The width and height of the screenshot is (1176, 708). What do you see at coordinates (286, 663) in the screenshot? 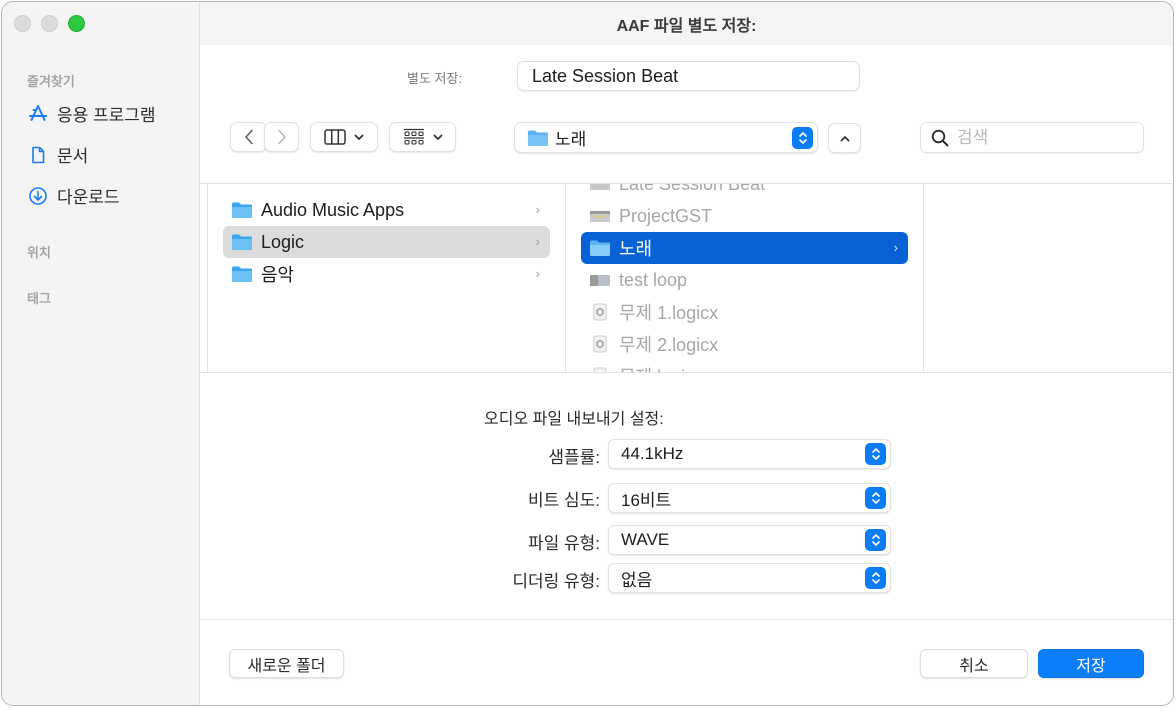
I see `new-folder-button: 새로운 폴더` at bounding box center [286, 663].